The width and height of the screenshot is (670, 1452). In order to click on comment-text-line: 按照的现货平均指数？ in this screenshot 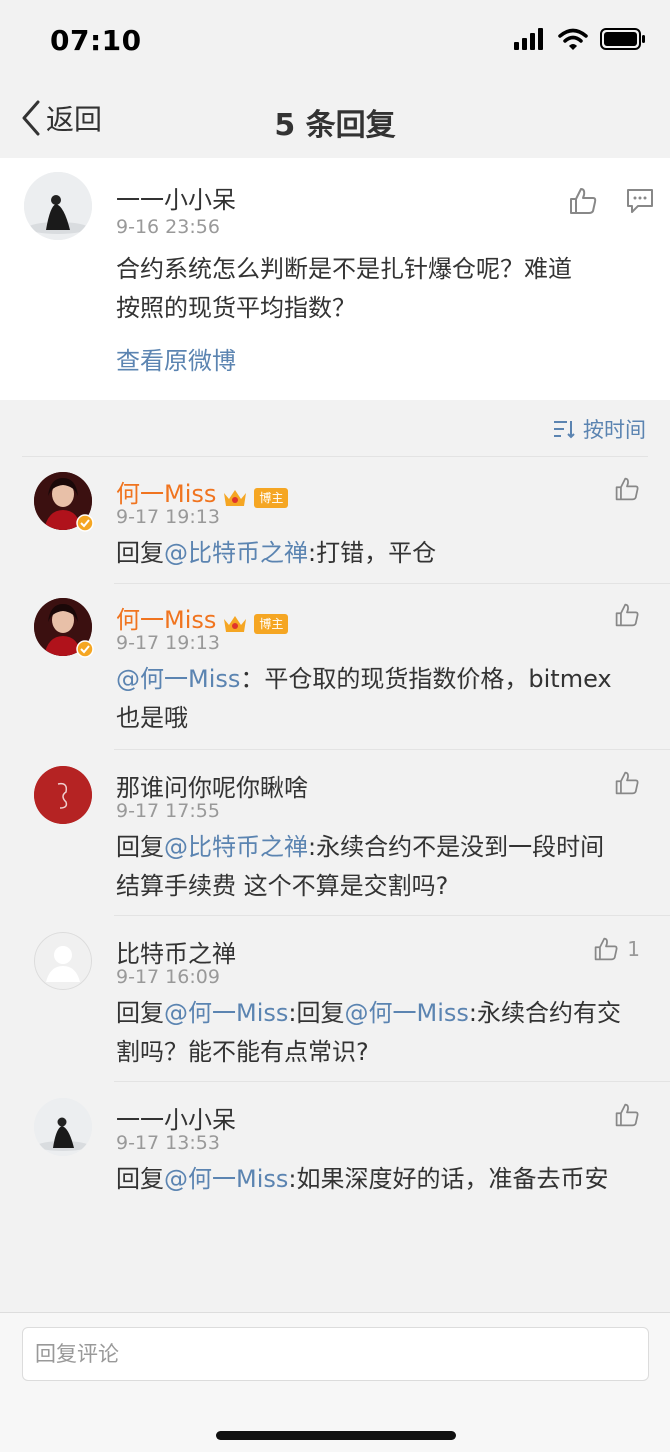, I will do `click(236, 308)`.